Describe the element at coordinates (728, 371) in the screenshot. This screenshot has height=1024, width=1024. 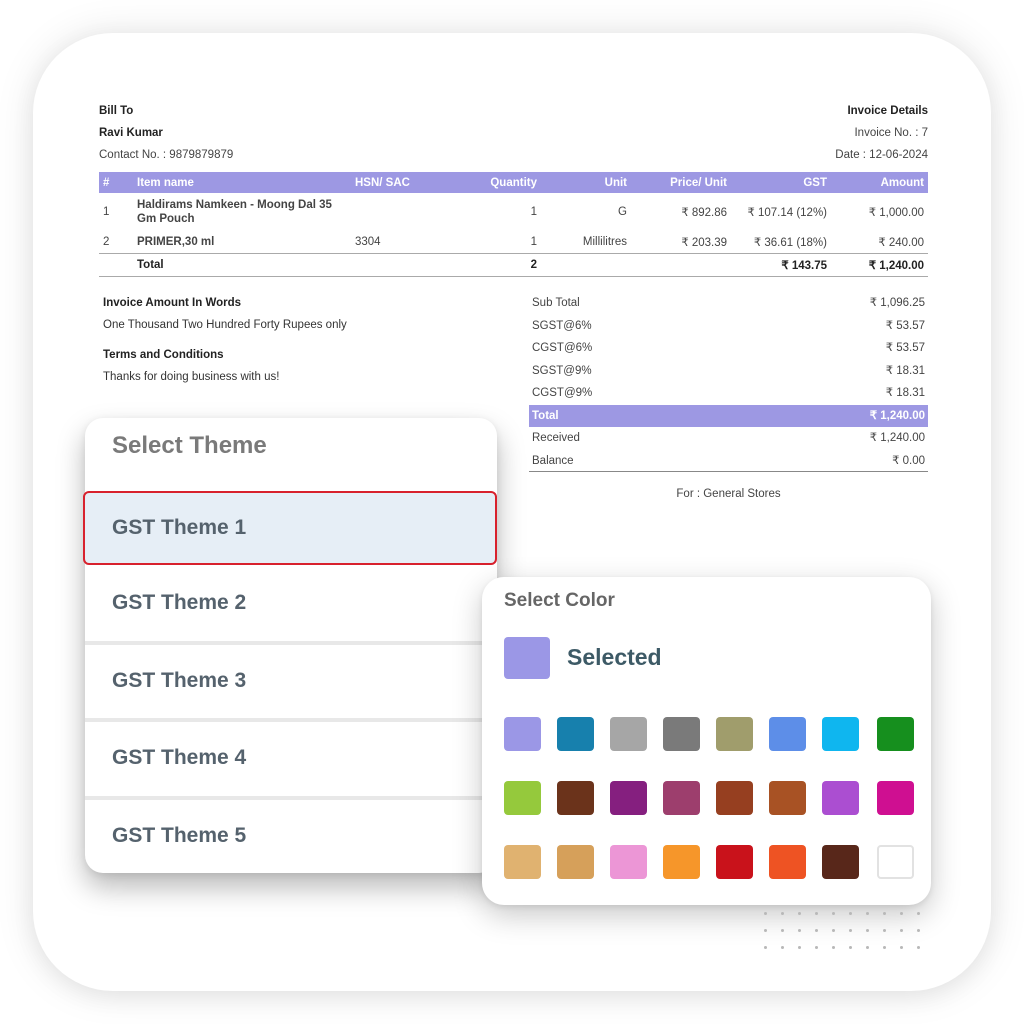
I see `summary-row-sgst9: SGST@9% ₹ 18.31` at that location.